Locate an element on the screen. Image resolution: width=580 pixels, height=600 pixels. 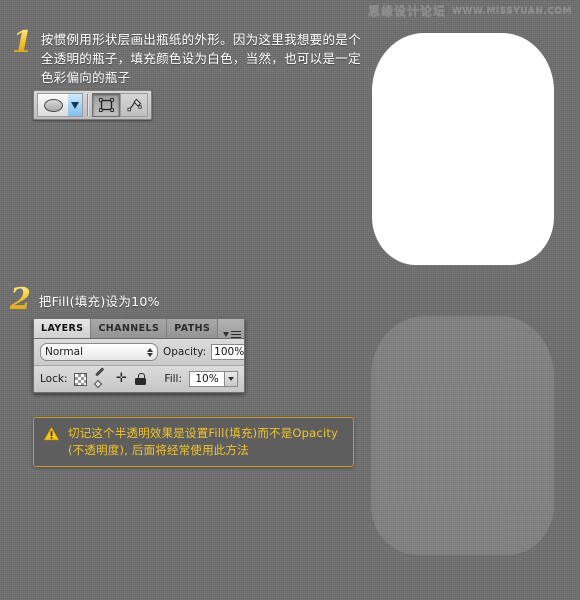
lock-all-icon is located at coordinates (141, 379).